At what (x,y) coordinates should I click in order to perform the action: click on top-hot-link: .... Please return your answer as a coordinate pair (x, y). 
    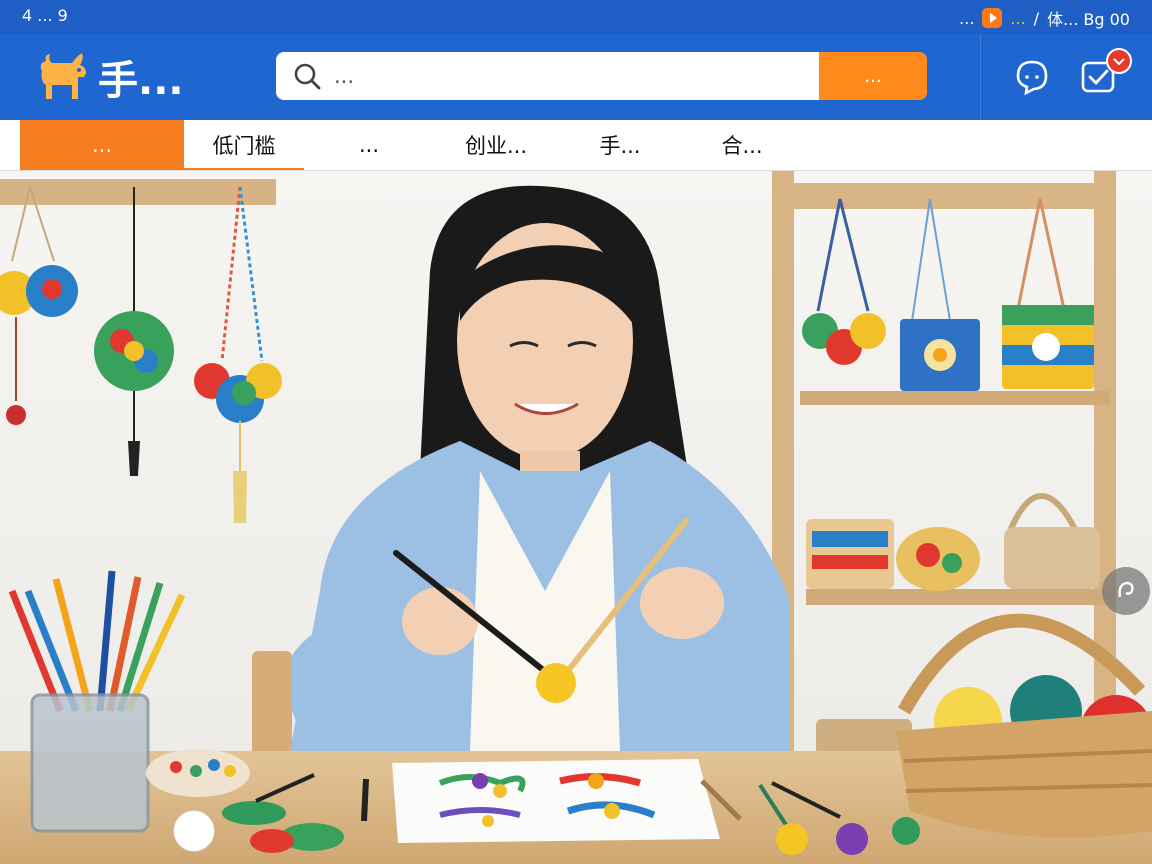
    Looking at the image, I should click on (1017, 18).